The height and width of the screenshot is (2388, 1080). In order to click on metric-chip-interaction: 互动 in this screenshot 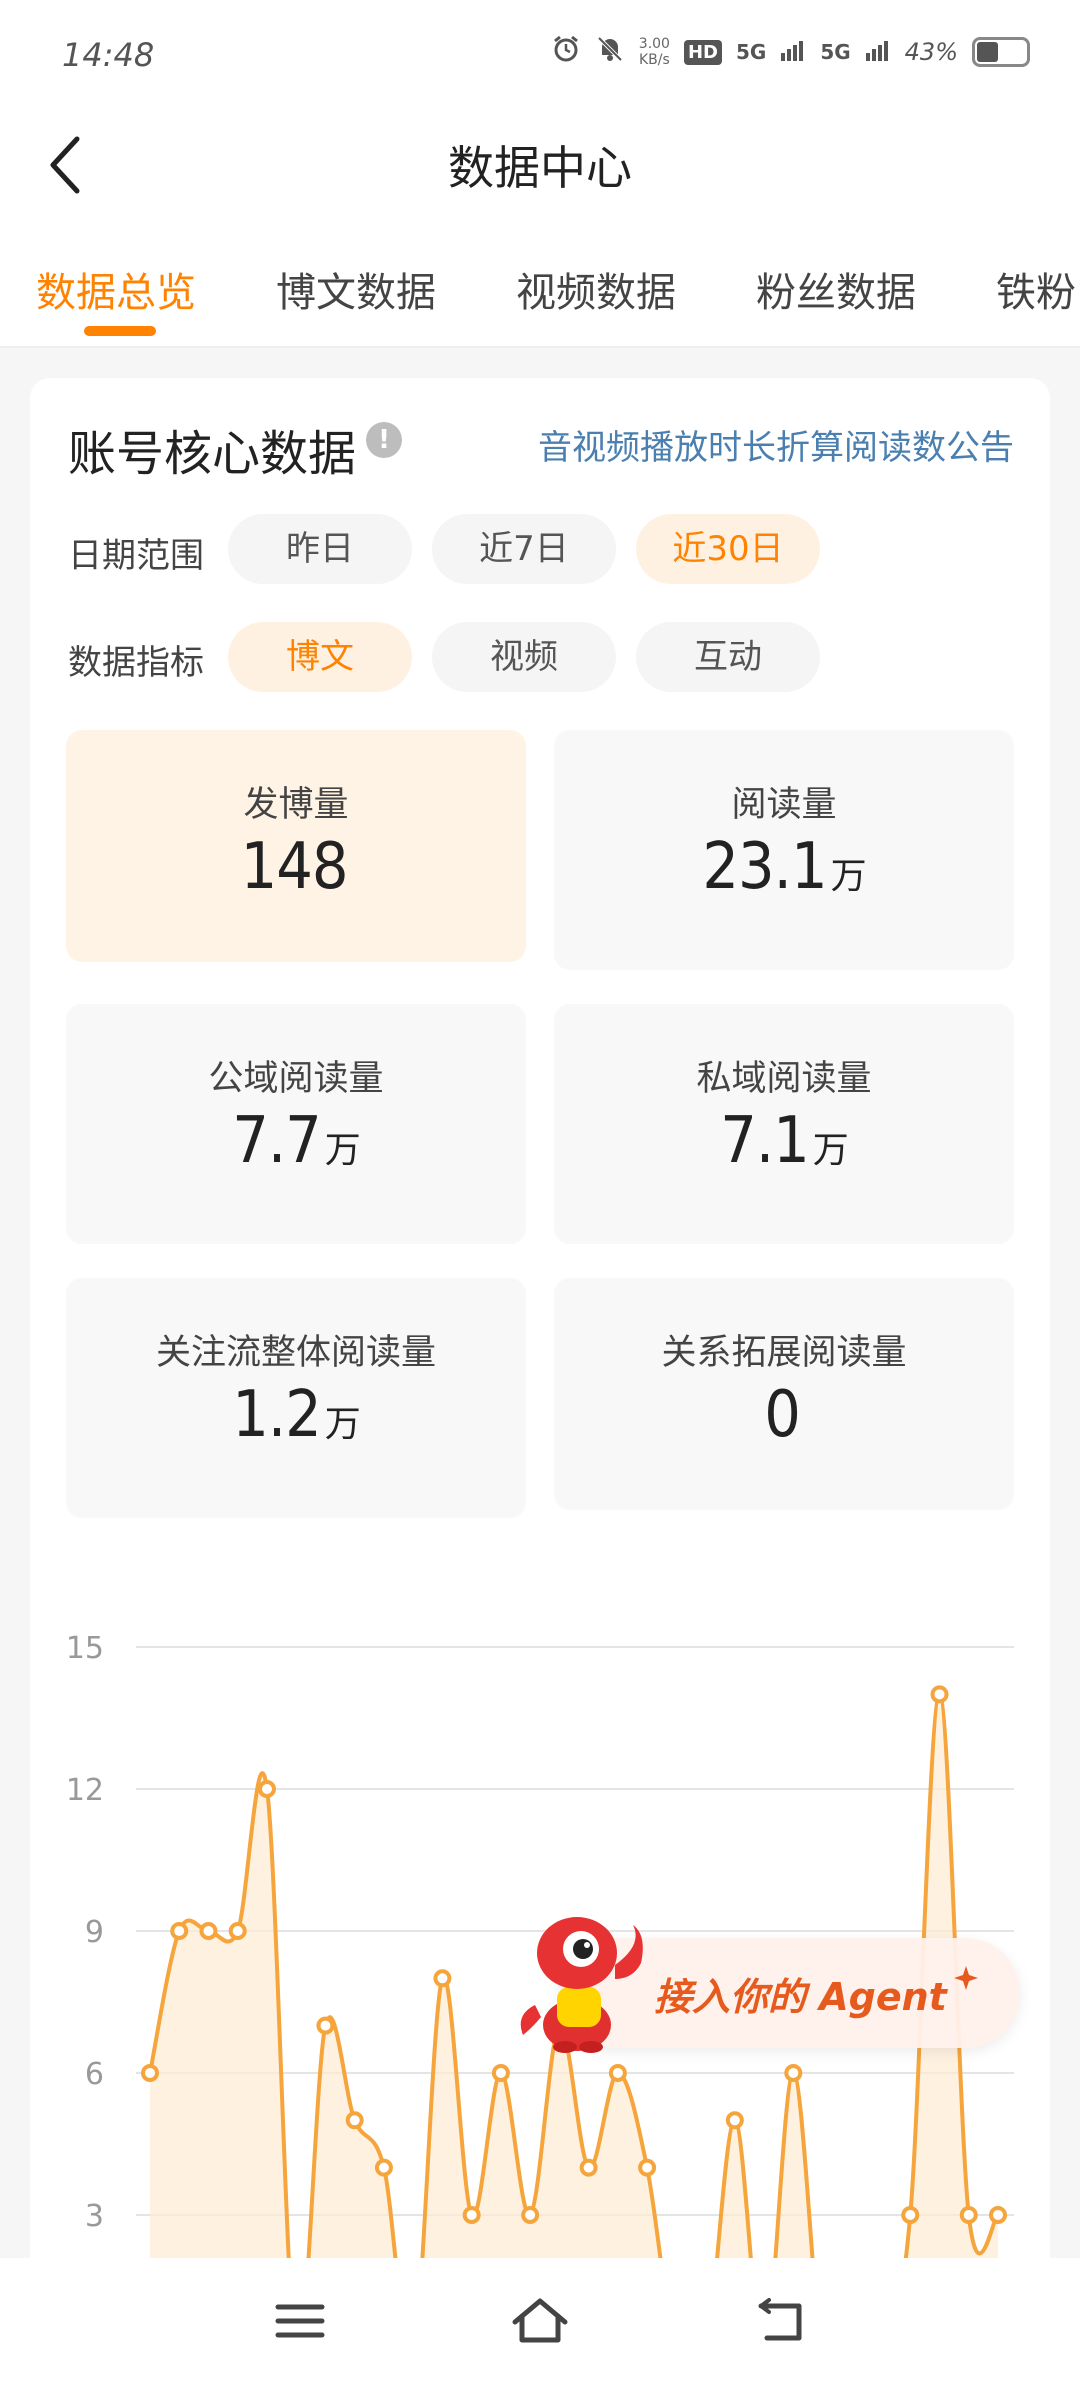, I will do `click(728, 657)`.